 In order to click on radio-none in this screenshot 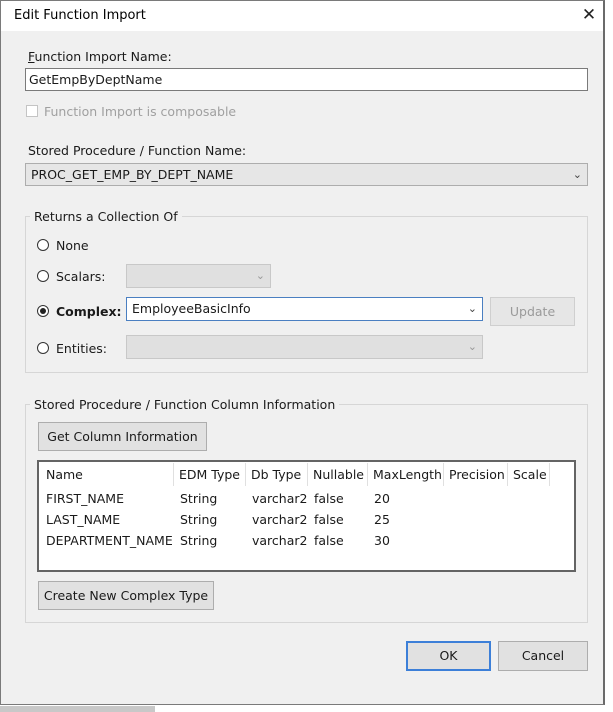, I will do `click(43, 245)`.